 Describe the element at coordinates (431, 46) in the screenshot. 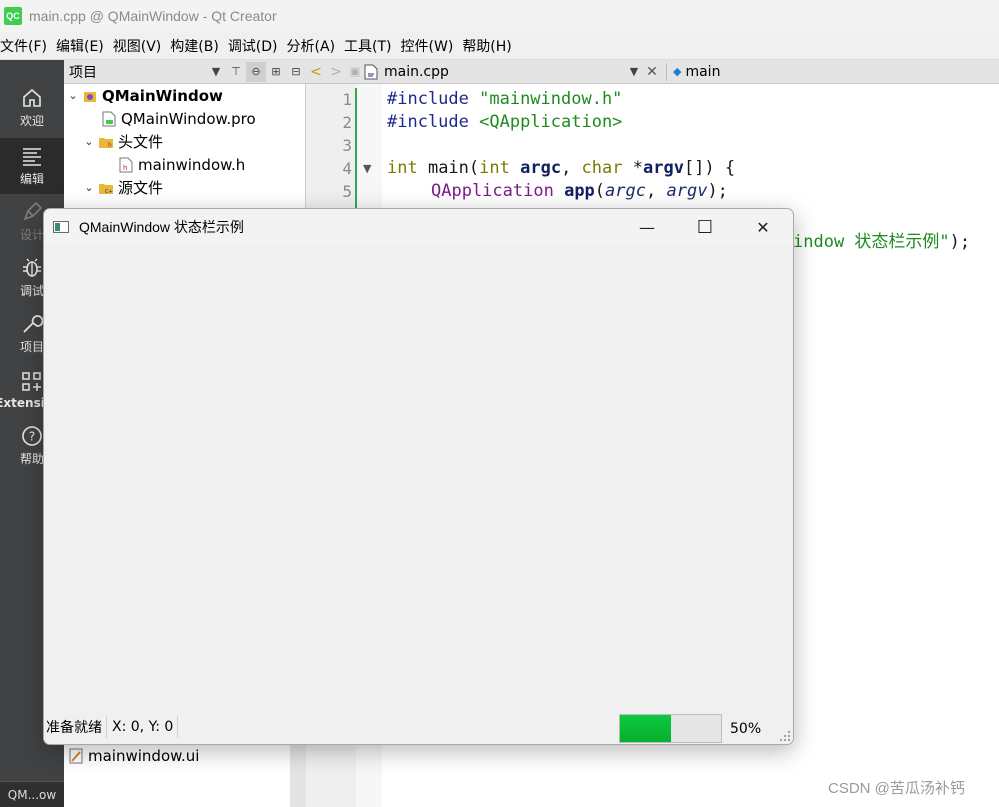

I see `menu-widgets: 控件(W)` at that location.